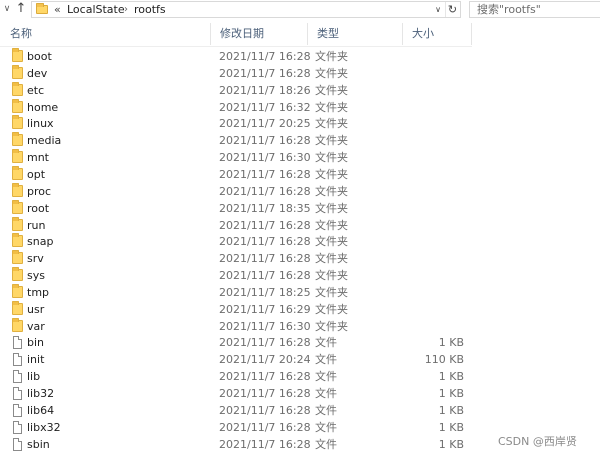  What do you see at coordinates (265, 90) in the screenshot?
I see `file-date: 2021/11/7 18:26` at bounding box center [265, 90].